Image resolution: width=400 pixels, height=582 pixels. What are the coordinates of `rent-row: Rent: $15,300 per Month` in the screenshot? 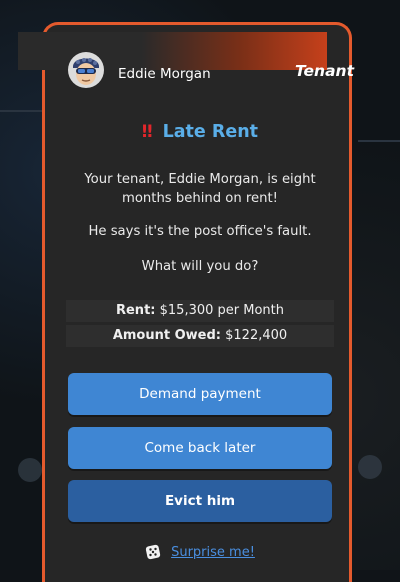 It's located at (200, 311).